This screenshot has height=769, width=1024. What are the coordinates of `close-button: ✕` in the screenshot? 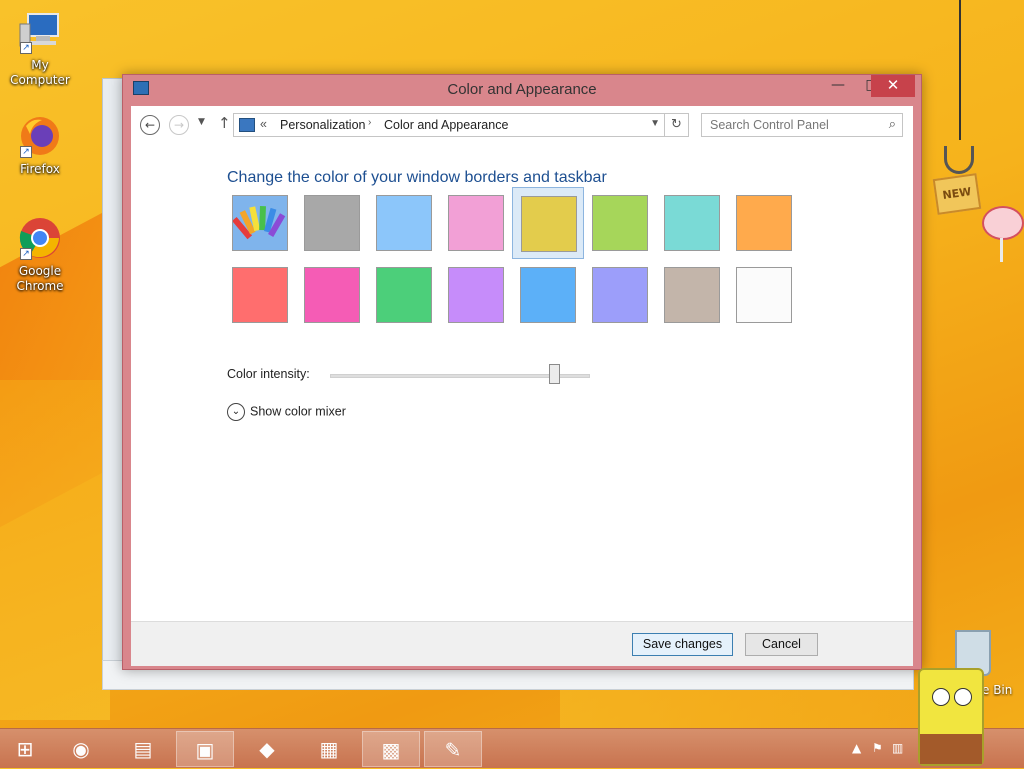 It's located at (893, 86).